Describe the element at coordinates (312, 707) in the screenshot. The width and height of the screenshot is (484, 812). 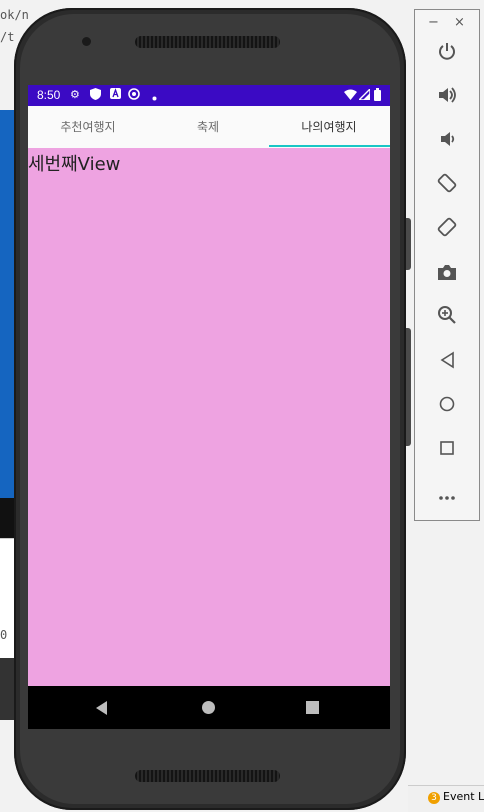
I see `nav-recents-icon` at that location.